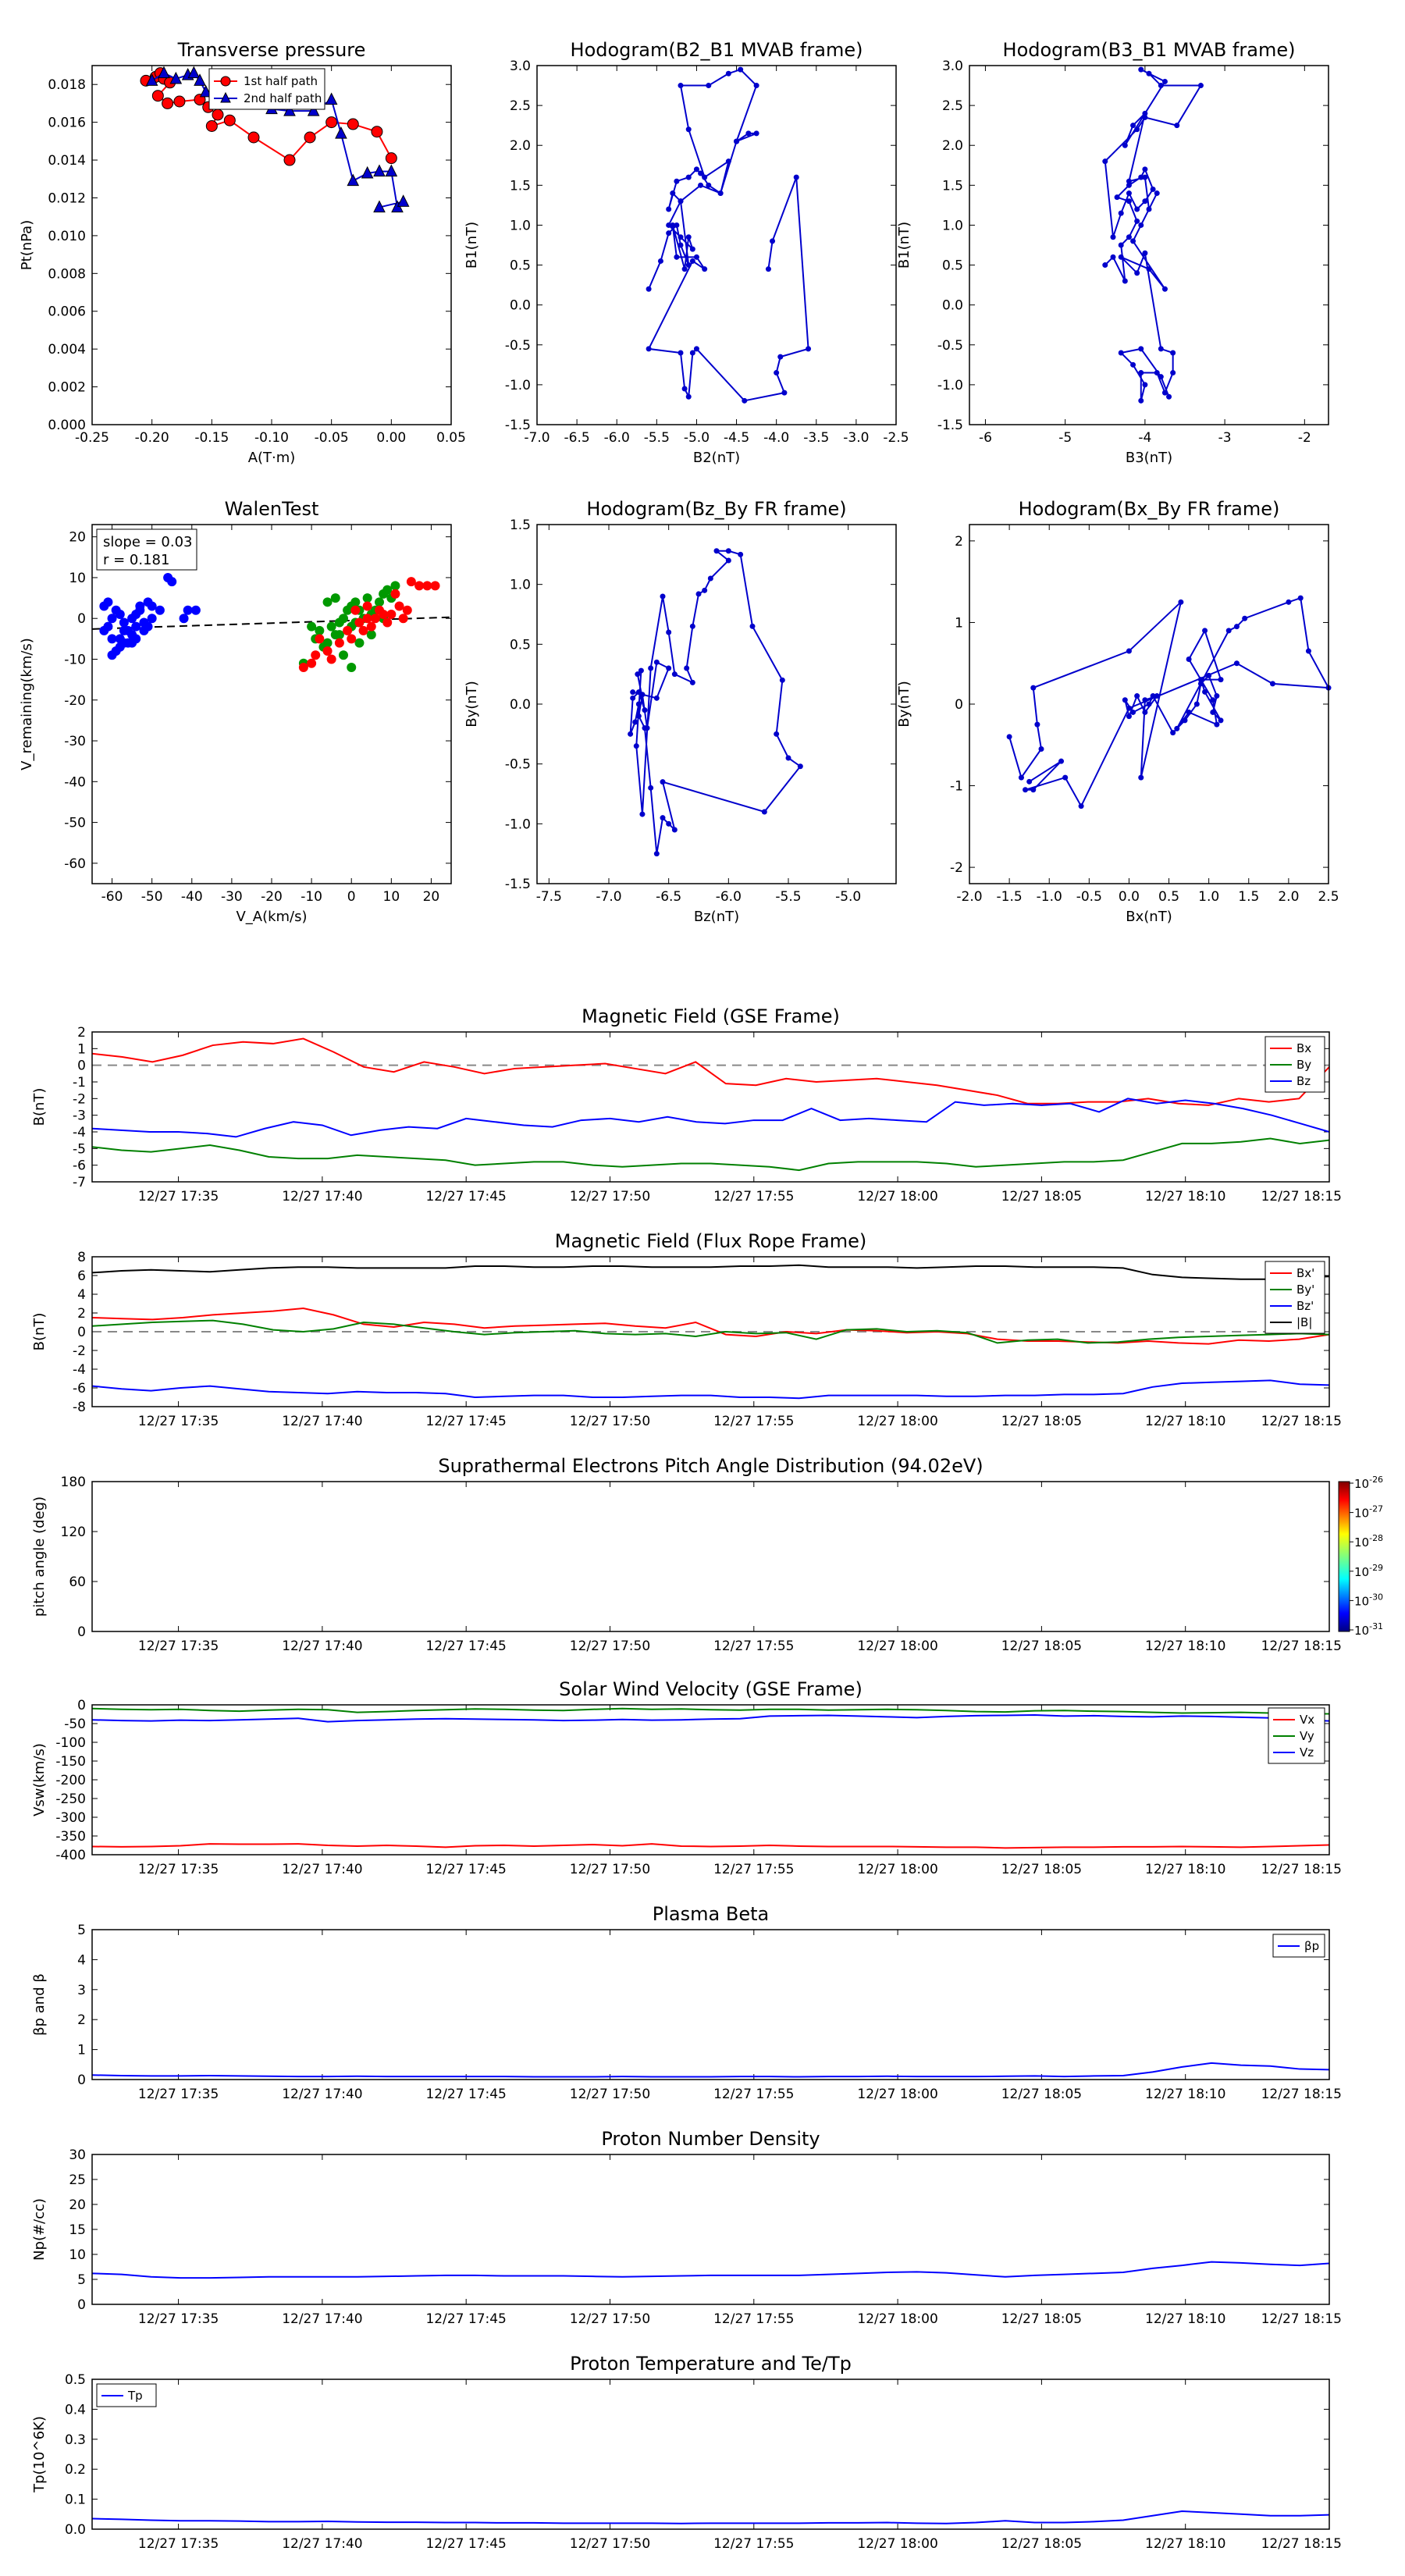  Describe the element at coordinates (520, 66) in the screenshot. I see `y-tick-label: 3.0` at that location.